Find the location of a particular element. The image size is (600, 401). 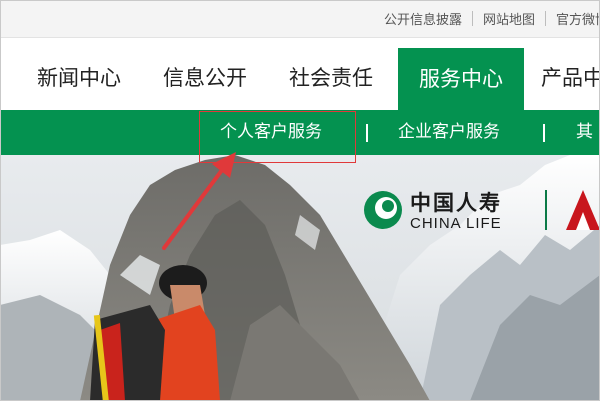

nav-news-center: 新闻中心 is located at coordinates (79, 74).